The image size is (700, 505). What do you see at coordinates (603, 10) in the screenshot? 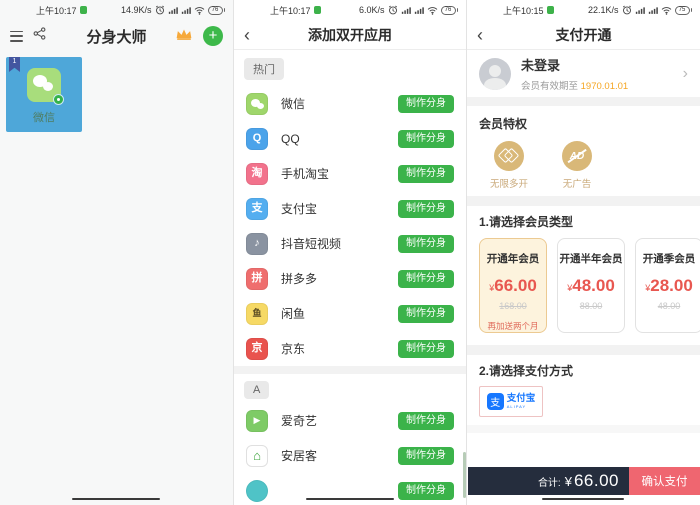
I see `network-speed: 22.1K/s` at bounding box center [603, 10].